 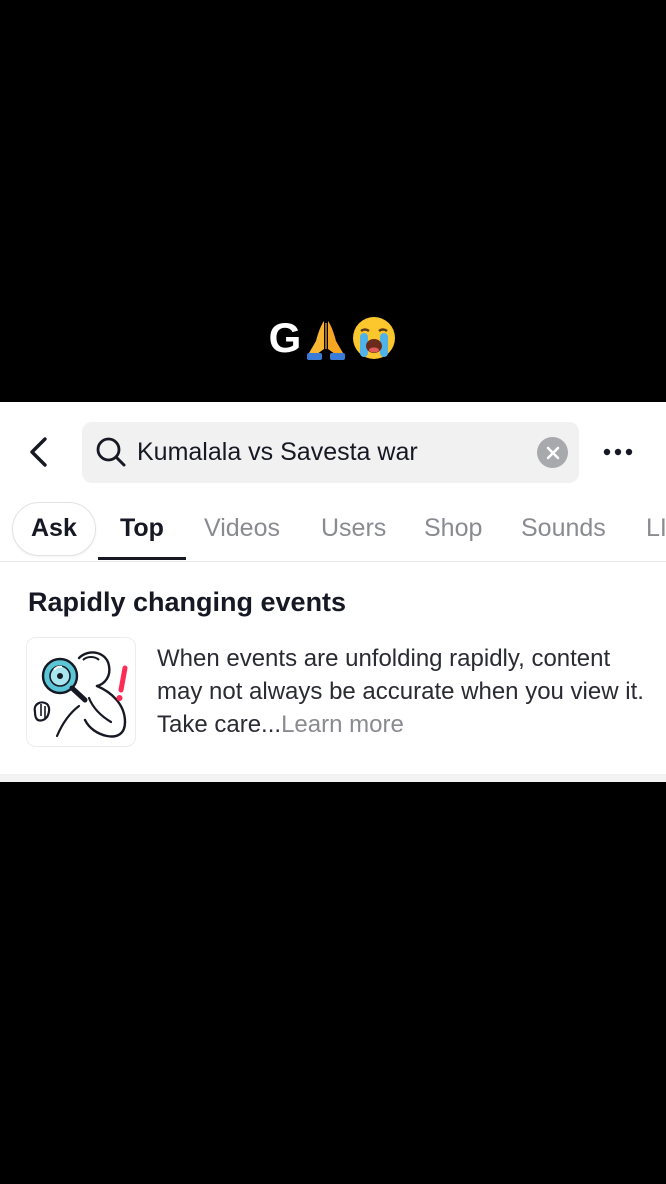 What do you see at coordinates (333, 778) in the screenshot?
I see `panel-divider` at bounding box center [333, 778].